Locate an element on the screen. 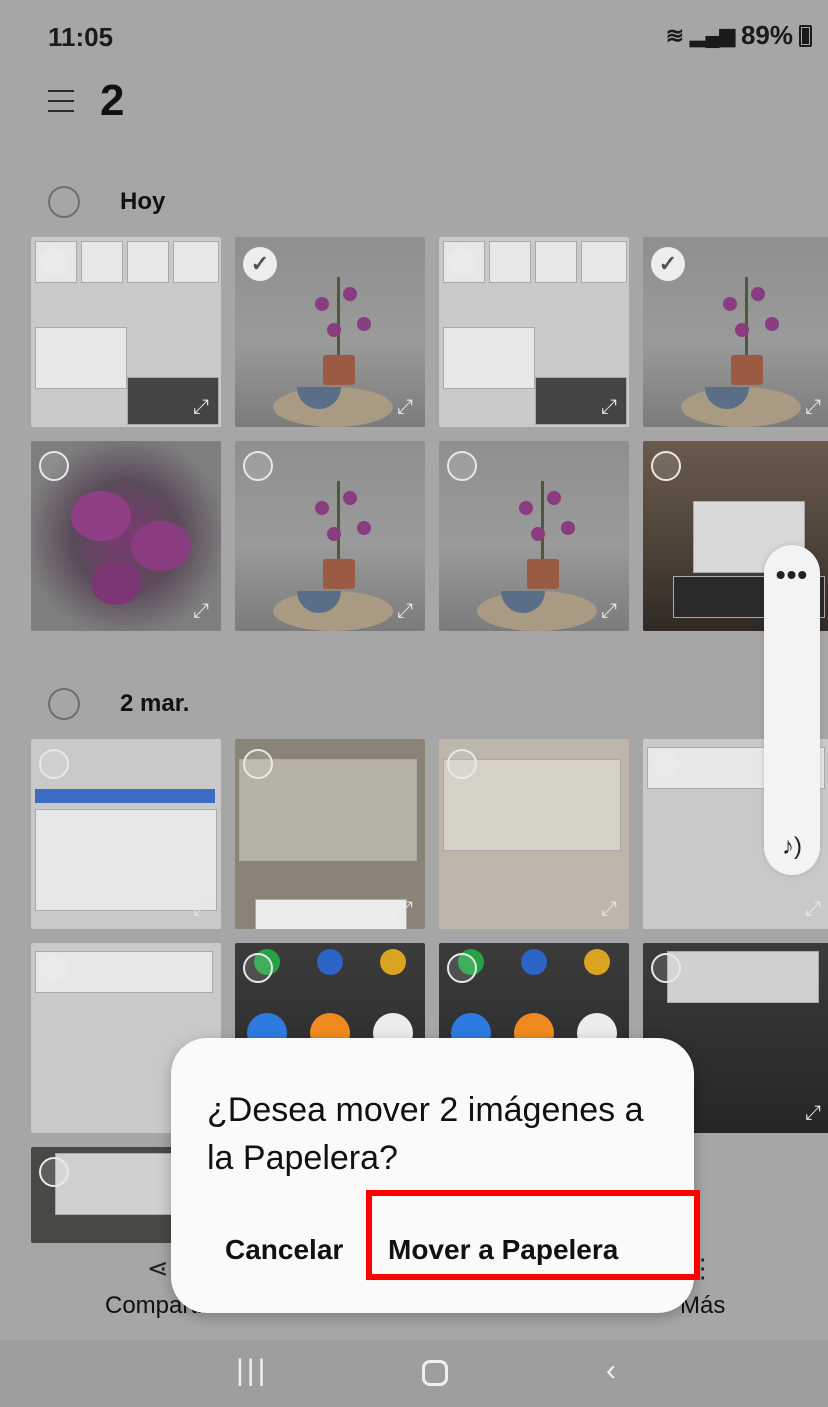 The height and width of the screenshot is (1407, 828). section-header-march-2: 2 mar. is located at coordinates (118, 704).